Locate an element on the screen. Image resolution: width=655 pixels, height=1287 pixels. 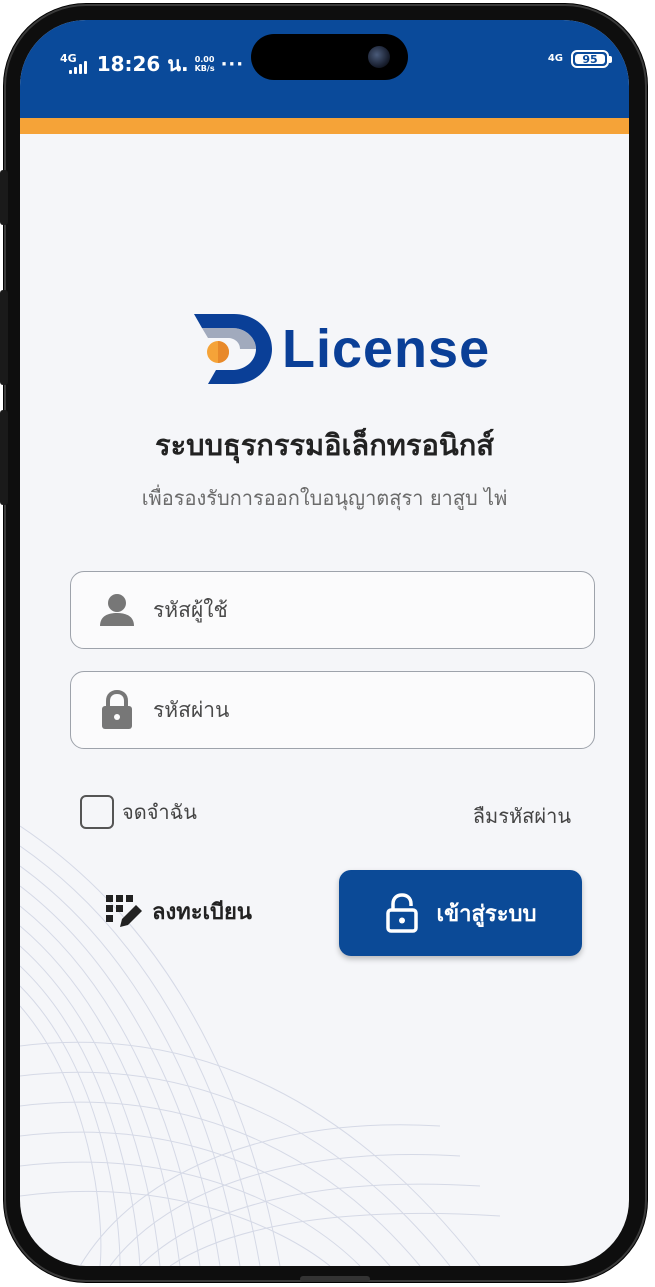
status-right: 4G 95 is located at coordinates (579, 59).